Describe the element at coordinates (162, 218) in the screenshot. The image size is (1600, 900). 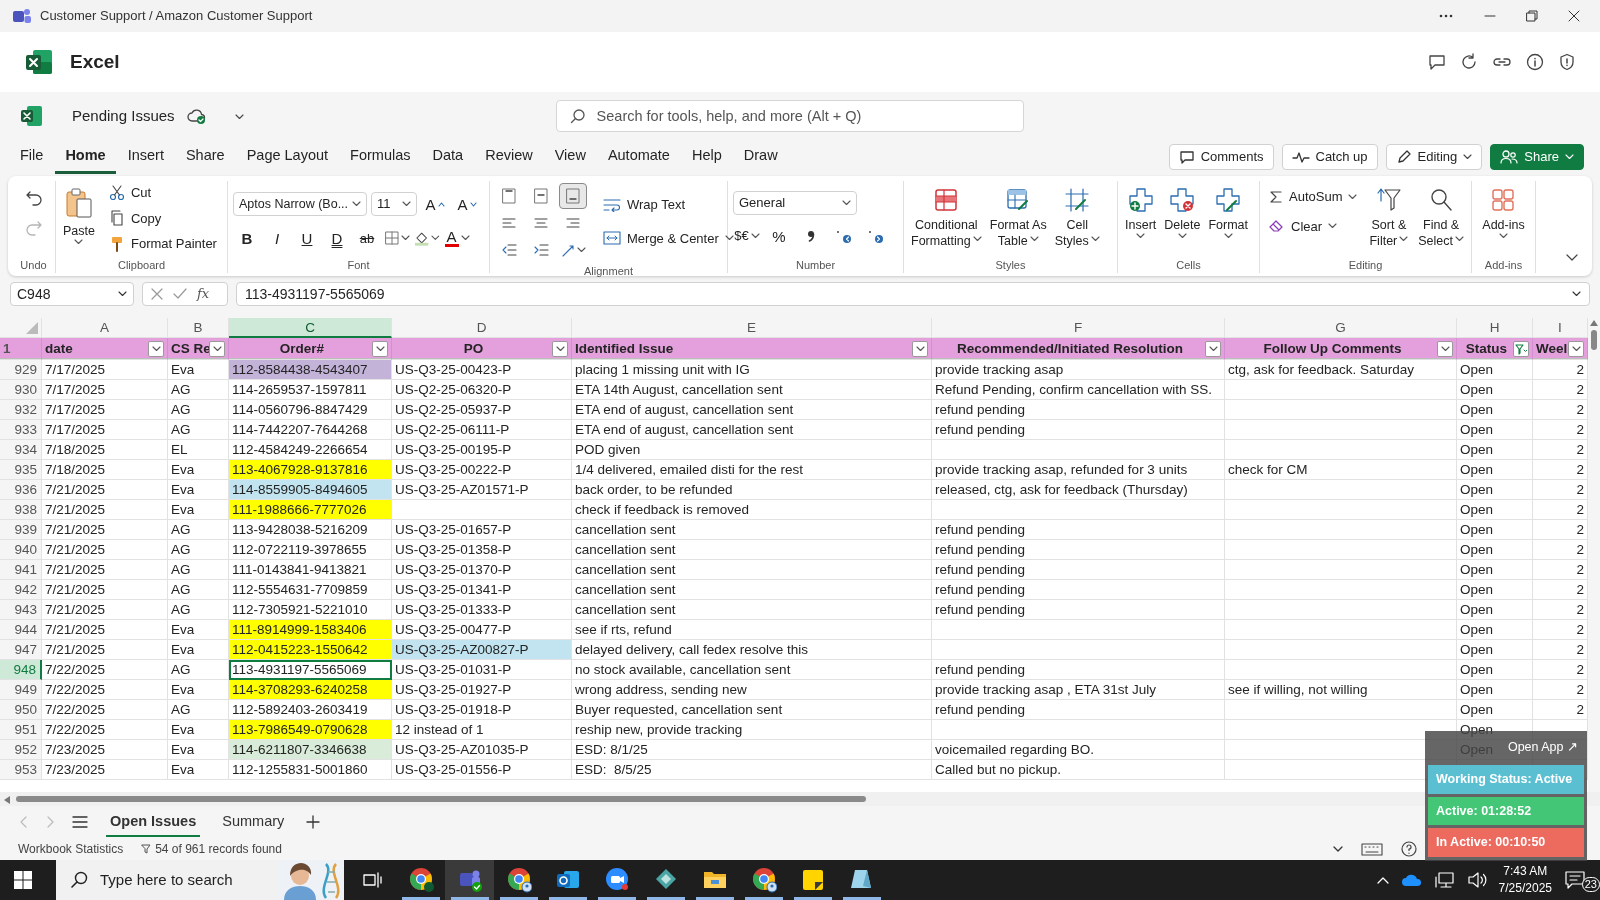
I see `copy-button: Copy` at that location.